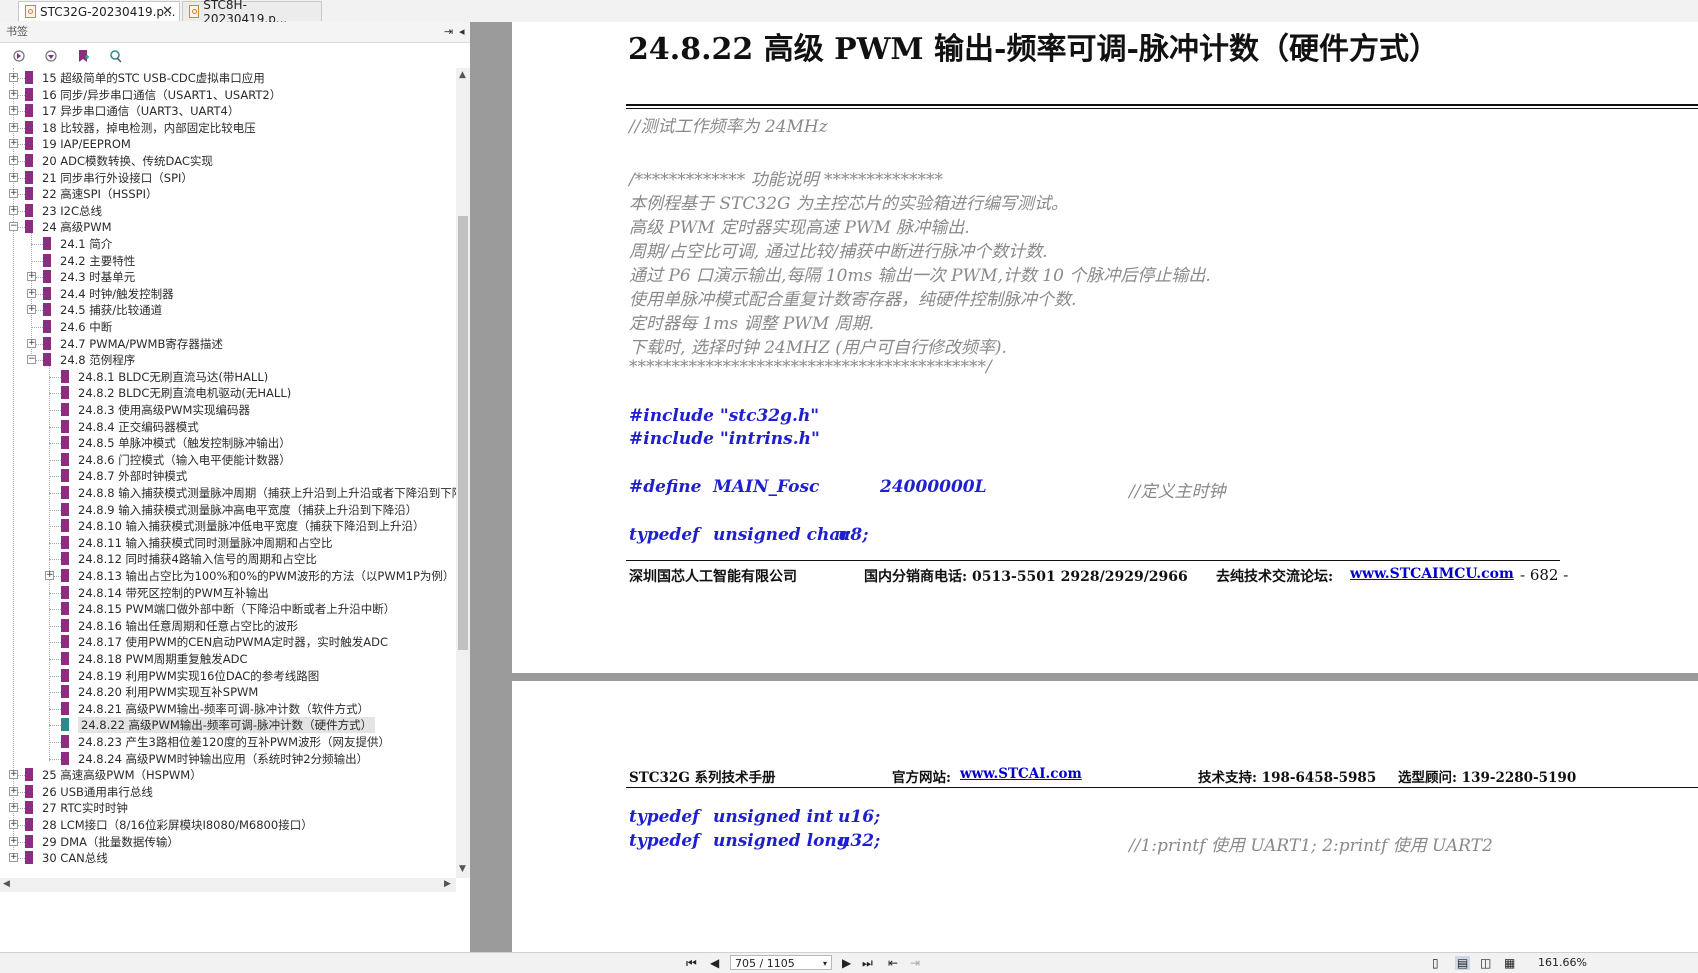 This screenshot has width=1698, height=973. What do you see at coordinates (1432, 574) in the screenshot?
I see `footer-forum-link: www.STCAIMCU.com` at bounding box center [1432, 574].